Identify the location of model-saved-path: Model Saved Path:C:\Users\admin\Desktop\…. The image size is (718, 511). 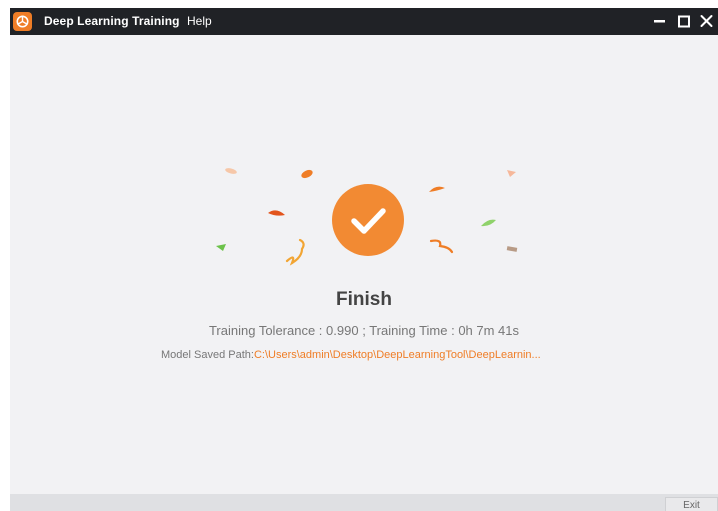
(351, 355).